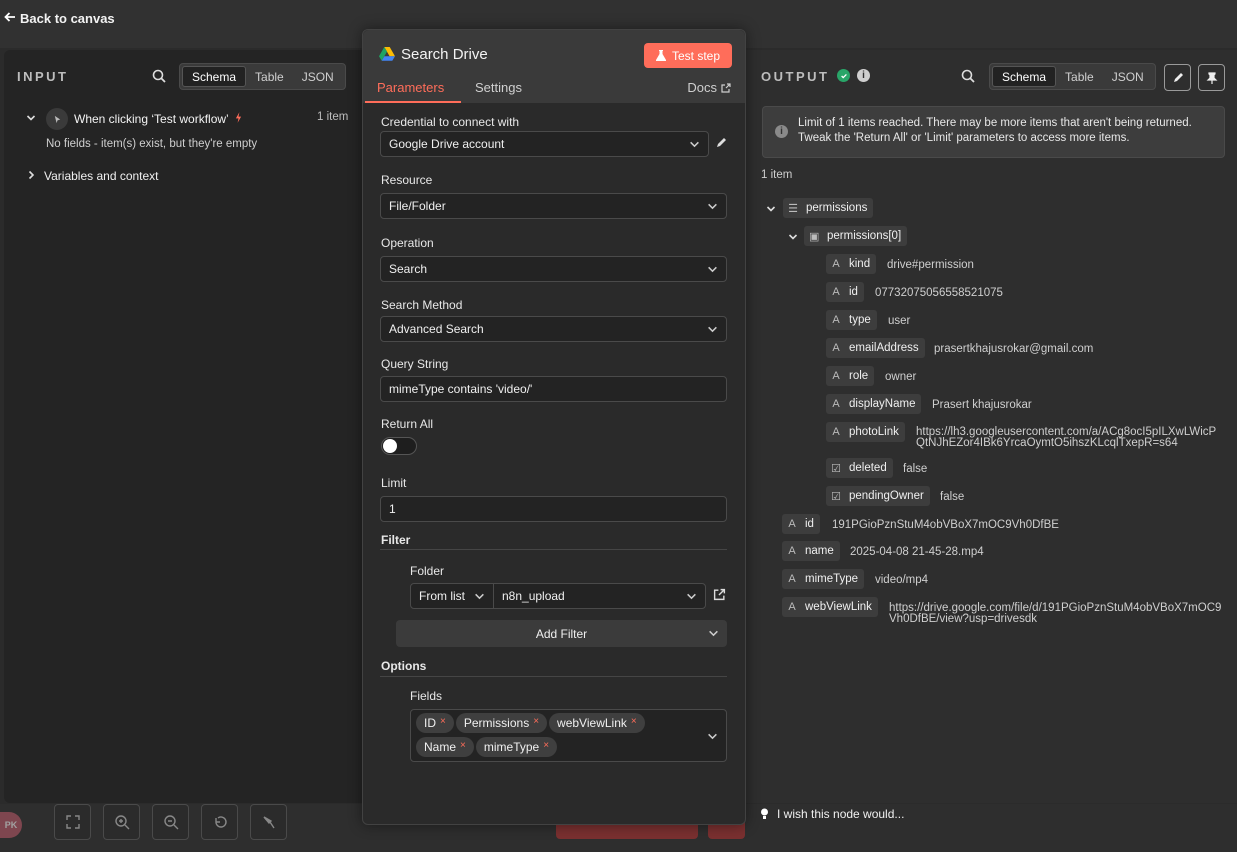 This screenshot has width=1237, height=852. I want to click on operation-label: Operation, so click(407, 243).